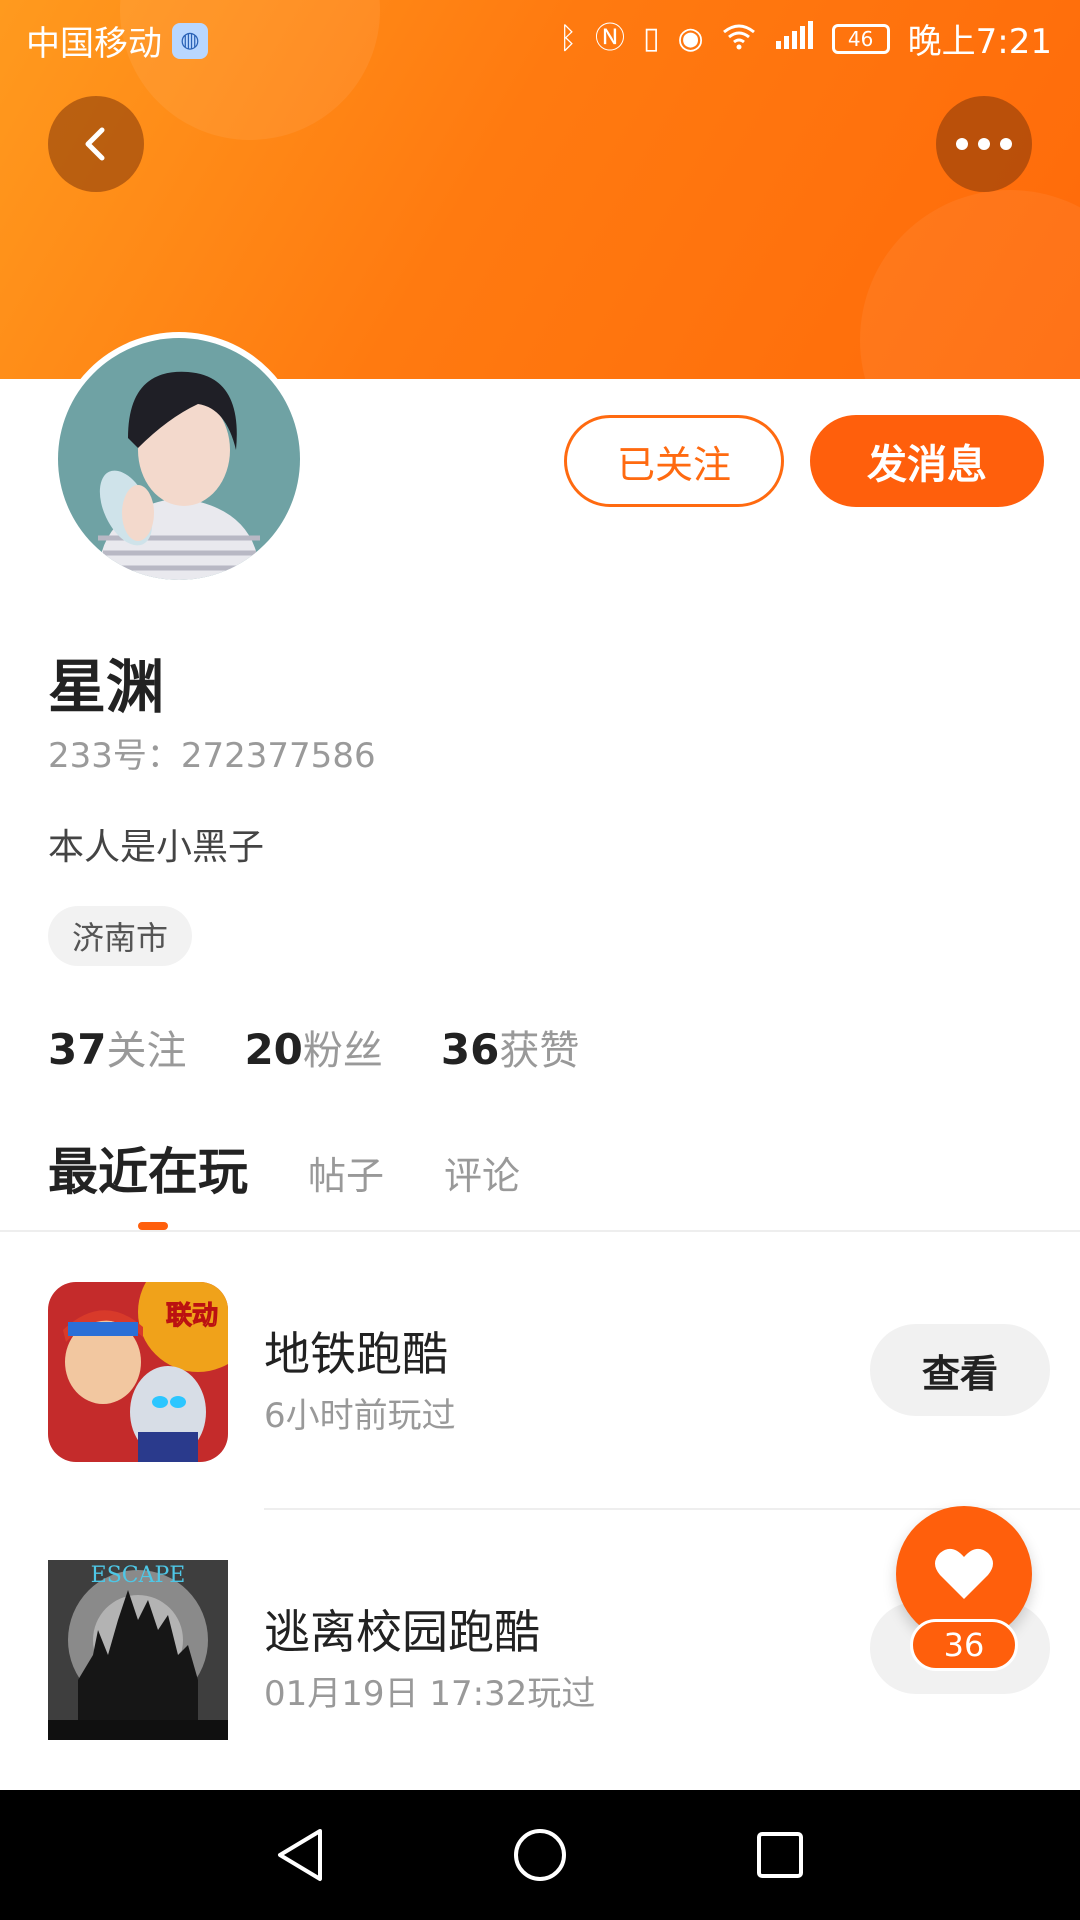 The image size is (1080, 1920). I want to click on stat-likes: 36 获赞, so click(510, 1047).